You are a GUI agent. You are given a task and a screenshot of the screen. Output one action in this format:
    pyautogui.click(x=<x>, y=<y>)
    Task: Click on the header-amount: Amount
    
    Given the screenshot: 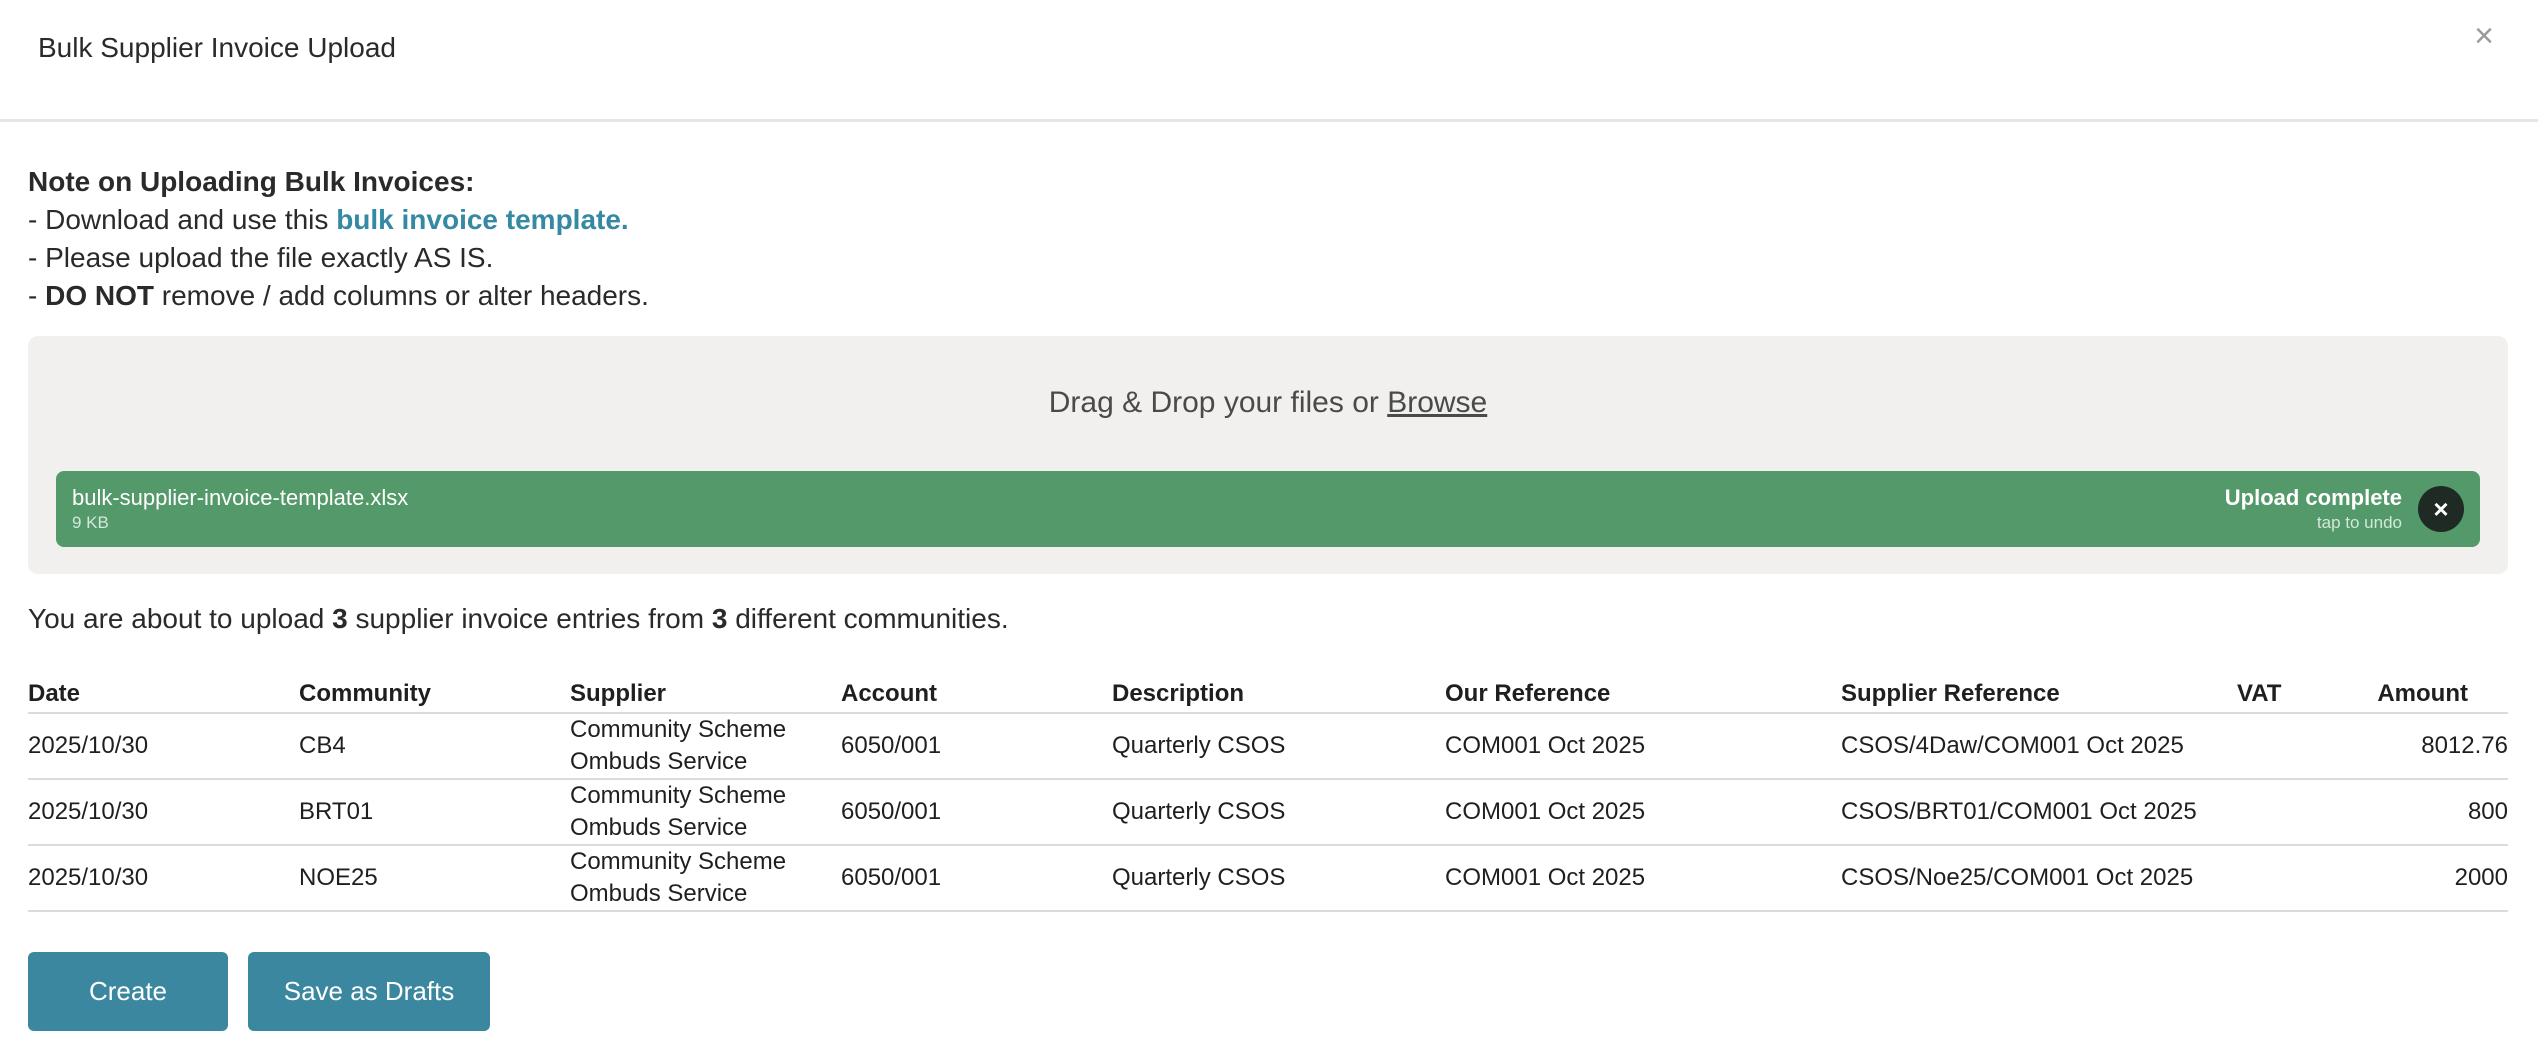 What is the action you would take?
    pyautogui.click(x=2427, y=694)
    